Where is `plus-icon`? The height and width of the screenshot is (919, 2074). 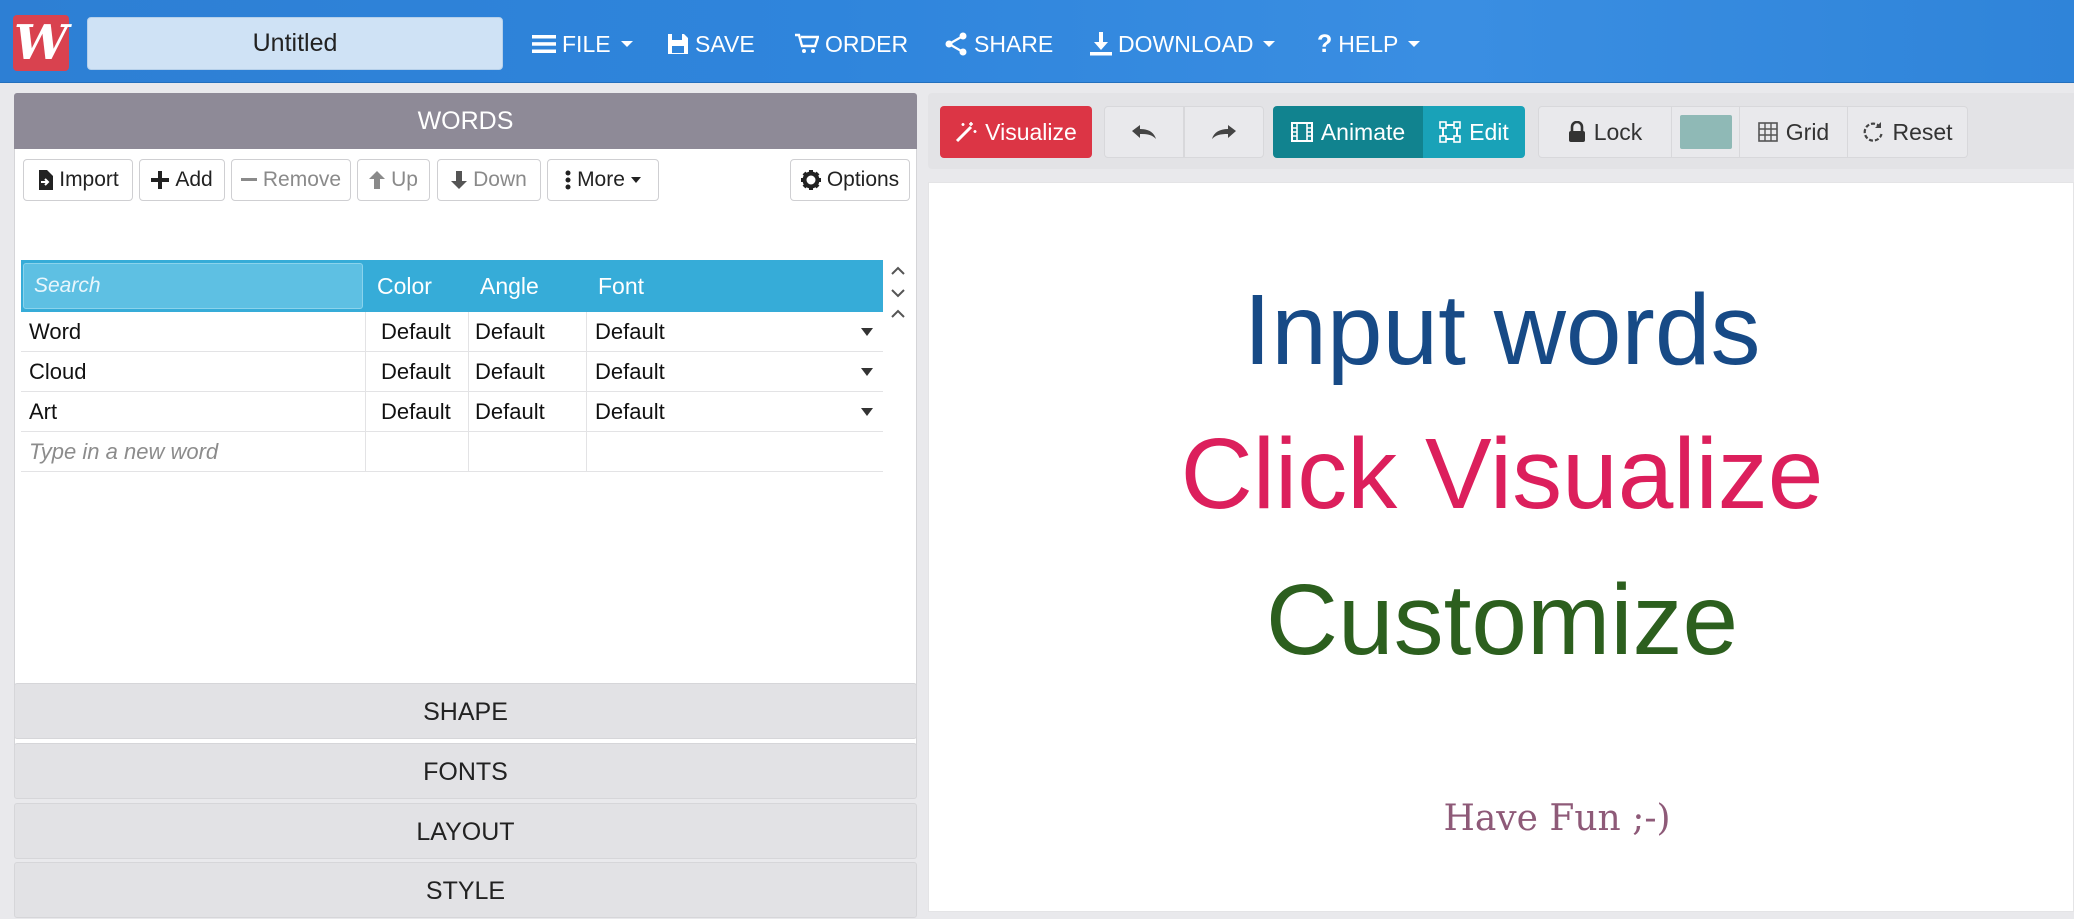 plus-icon is located at coordinates (160, 180).